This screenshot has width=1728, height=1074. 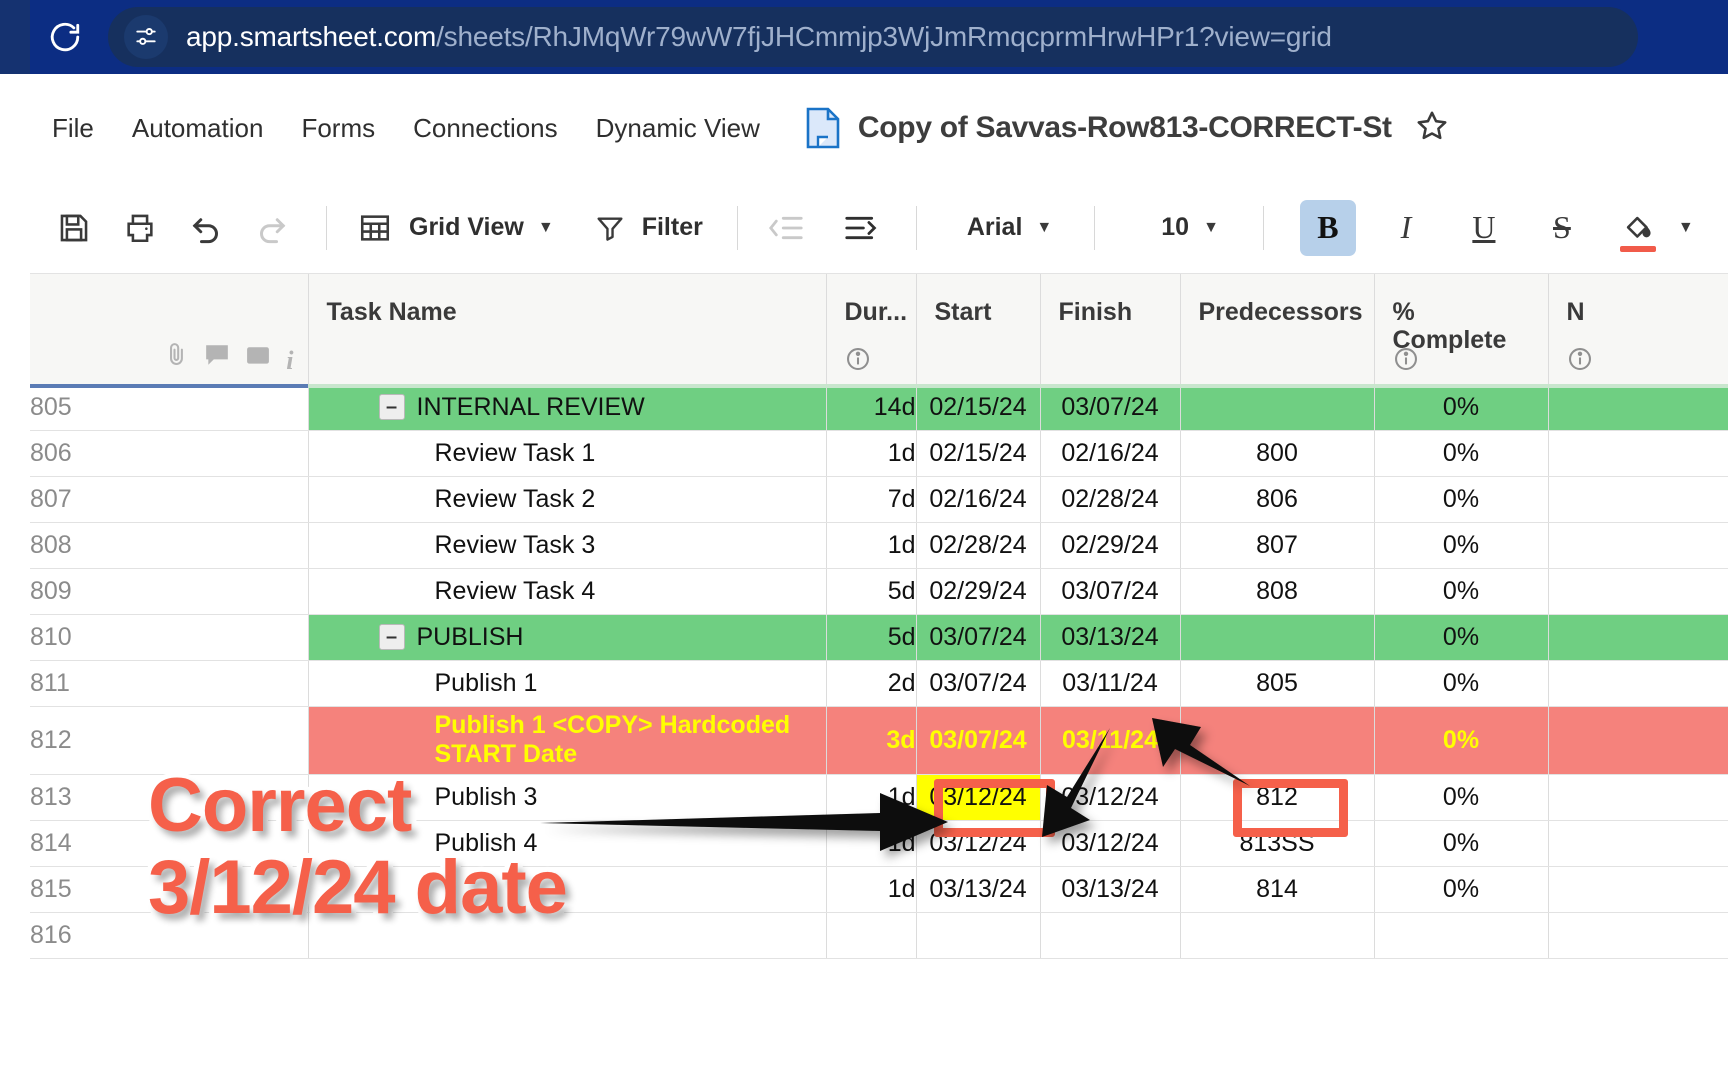 What do you see at coordinates (289, 360) in the screenshot?
I see `info-italic-icon: i` at bounding box center [289, 360].